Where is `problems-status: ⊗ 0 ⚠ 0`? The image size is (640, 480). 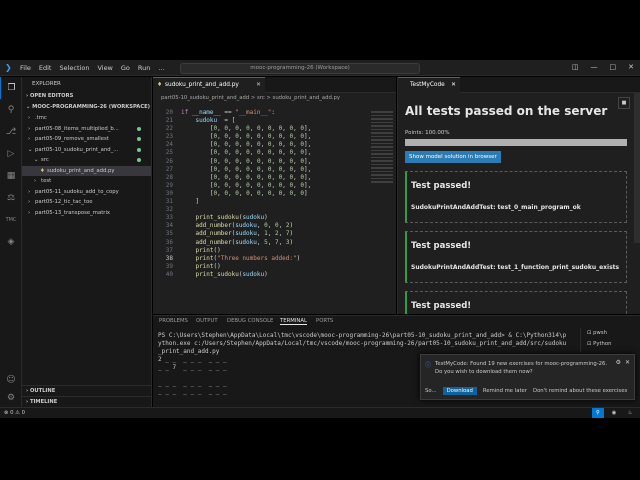 problems-status: ⊗ 0 ⚠ 0 is located at coordinates (14, 413).